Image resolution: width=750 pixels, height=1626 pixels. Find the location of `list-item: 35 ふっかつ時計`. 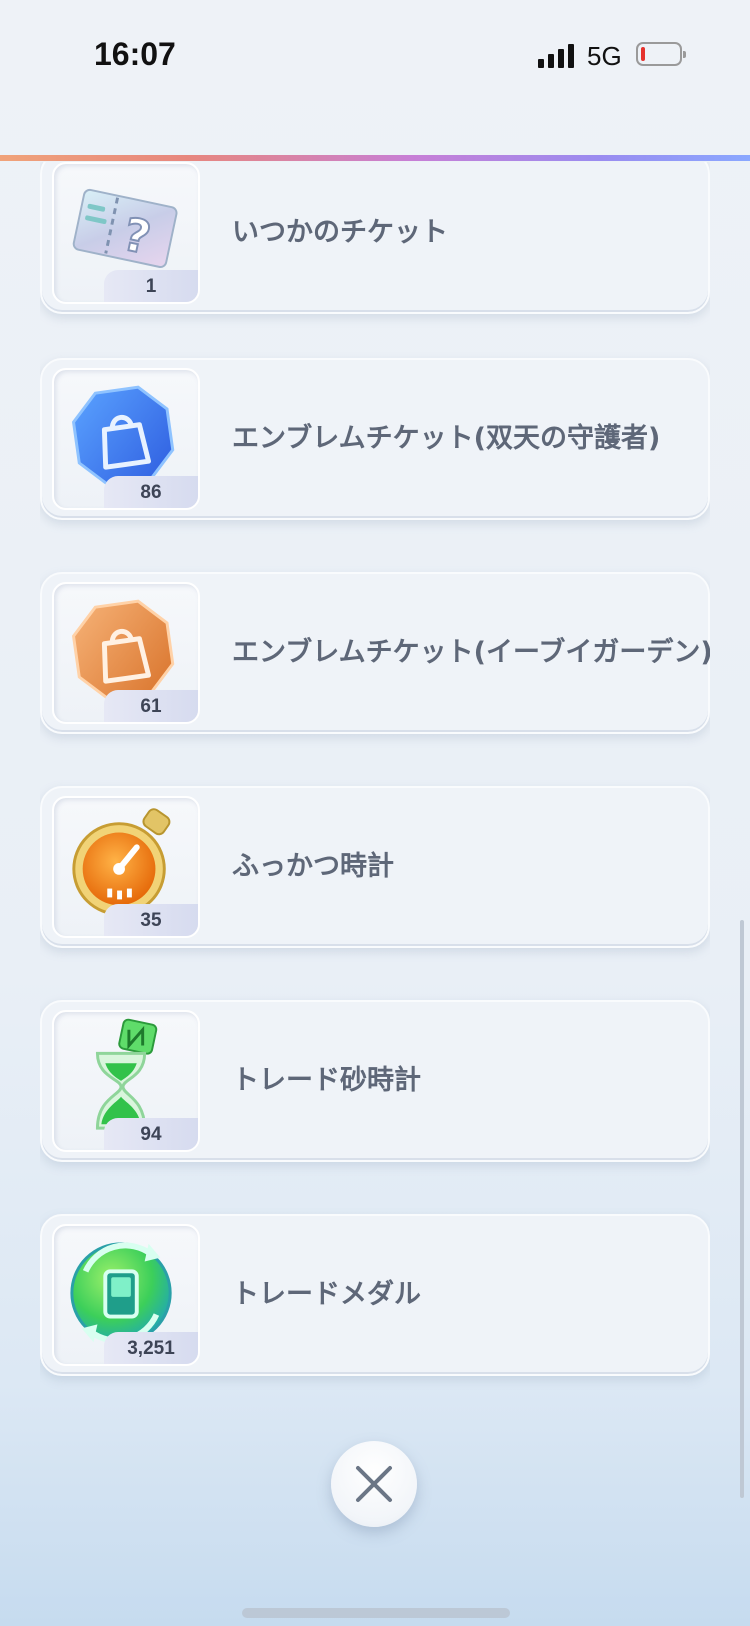

list-item: 35 ふっかつ時計 is located at coordinates (375, 867).